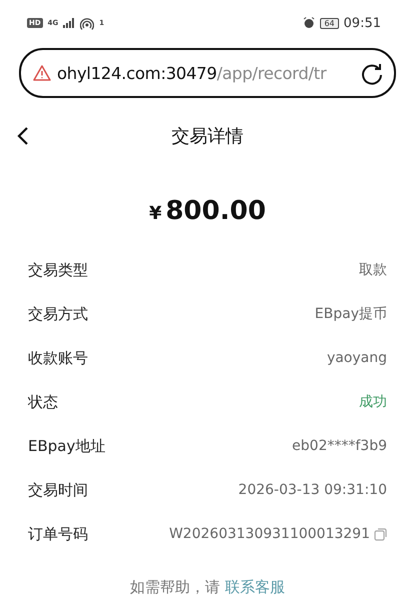  What do you see at coordinates (372, 73) in the screenshot?
I see `reload-icon` at bounding box center [372, 73].